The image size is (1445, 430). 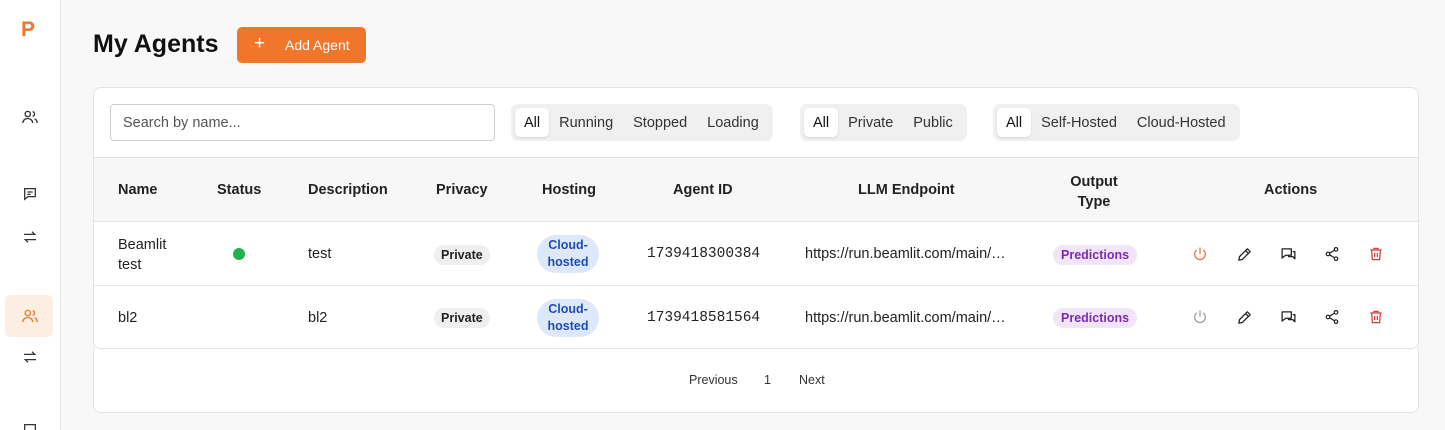 I want to click on hosting-filter: All Self-Hosted Cloud-Hosted, so click(x=1116, y=122).